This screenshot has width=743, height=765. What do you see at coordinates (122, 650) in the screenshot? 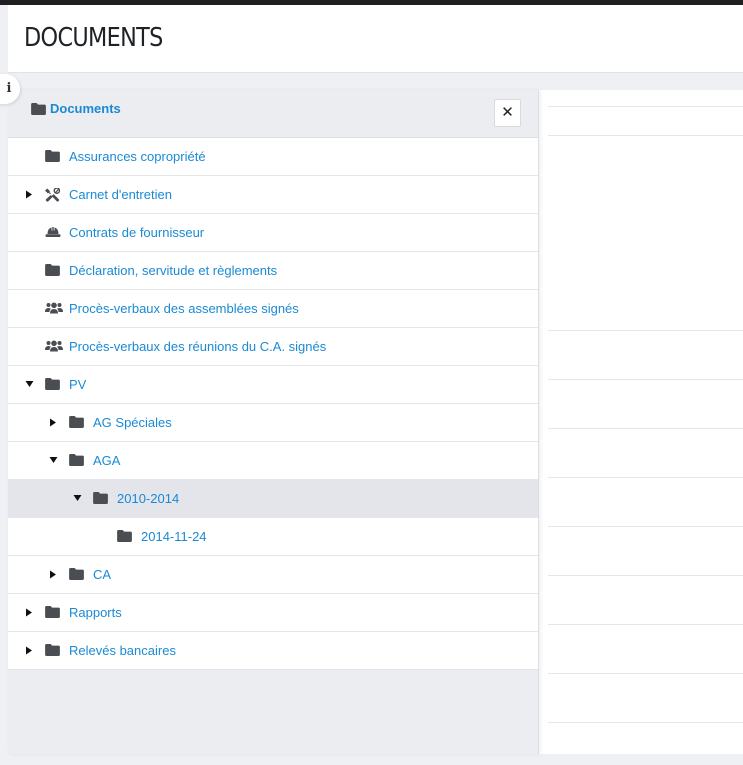
I see `tree-item-label: Relevés bancaires` at bounding box center [122, 650].